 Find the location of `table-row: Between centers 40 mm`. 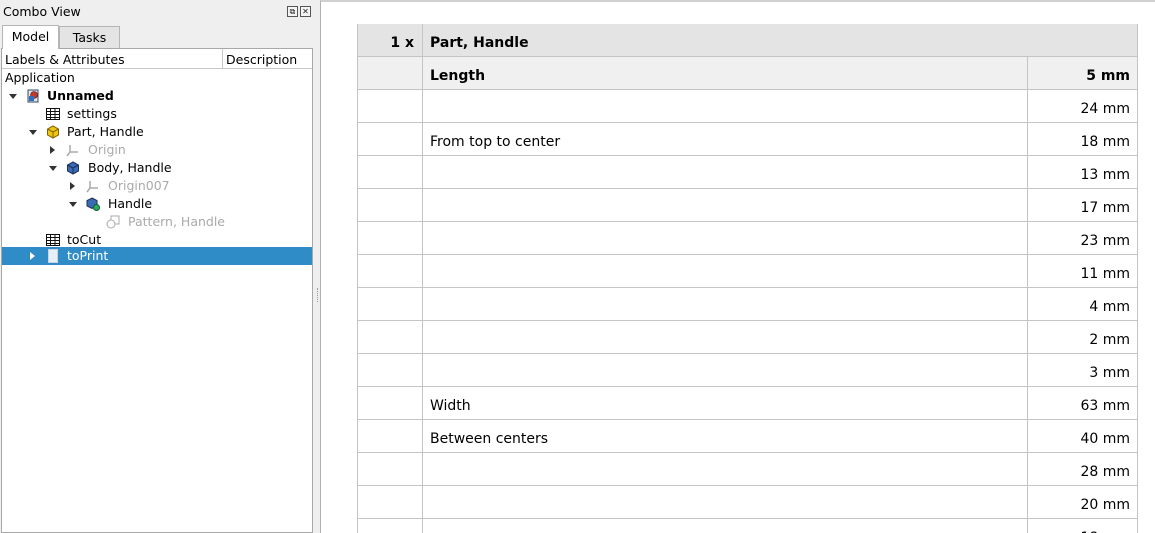

table-row: Between centers 40 mm is located at coordinates (747, 436).